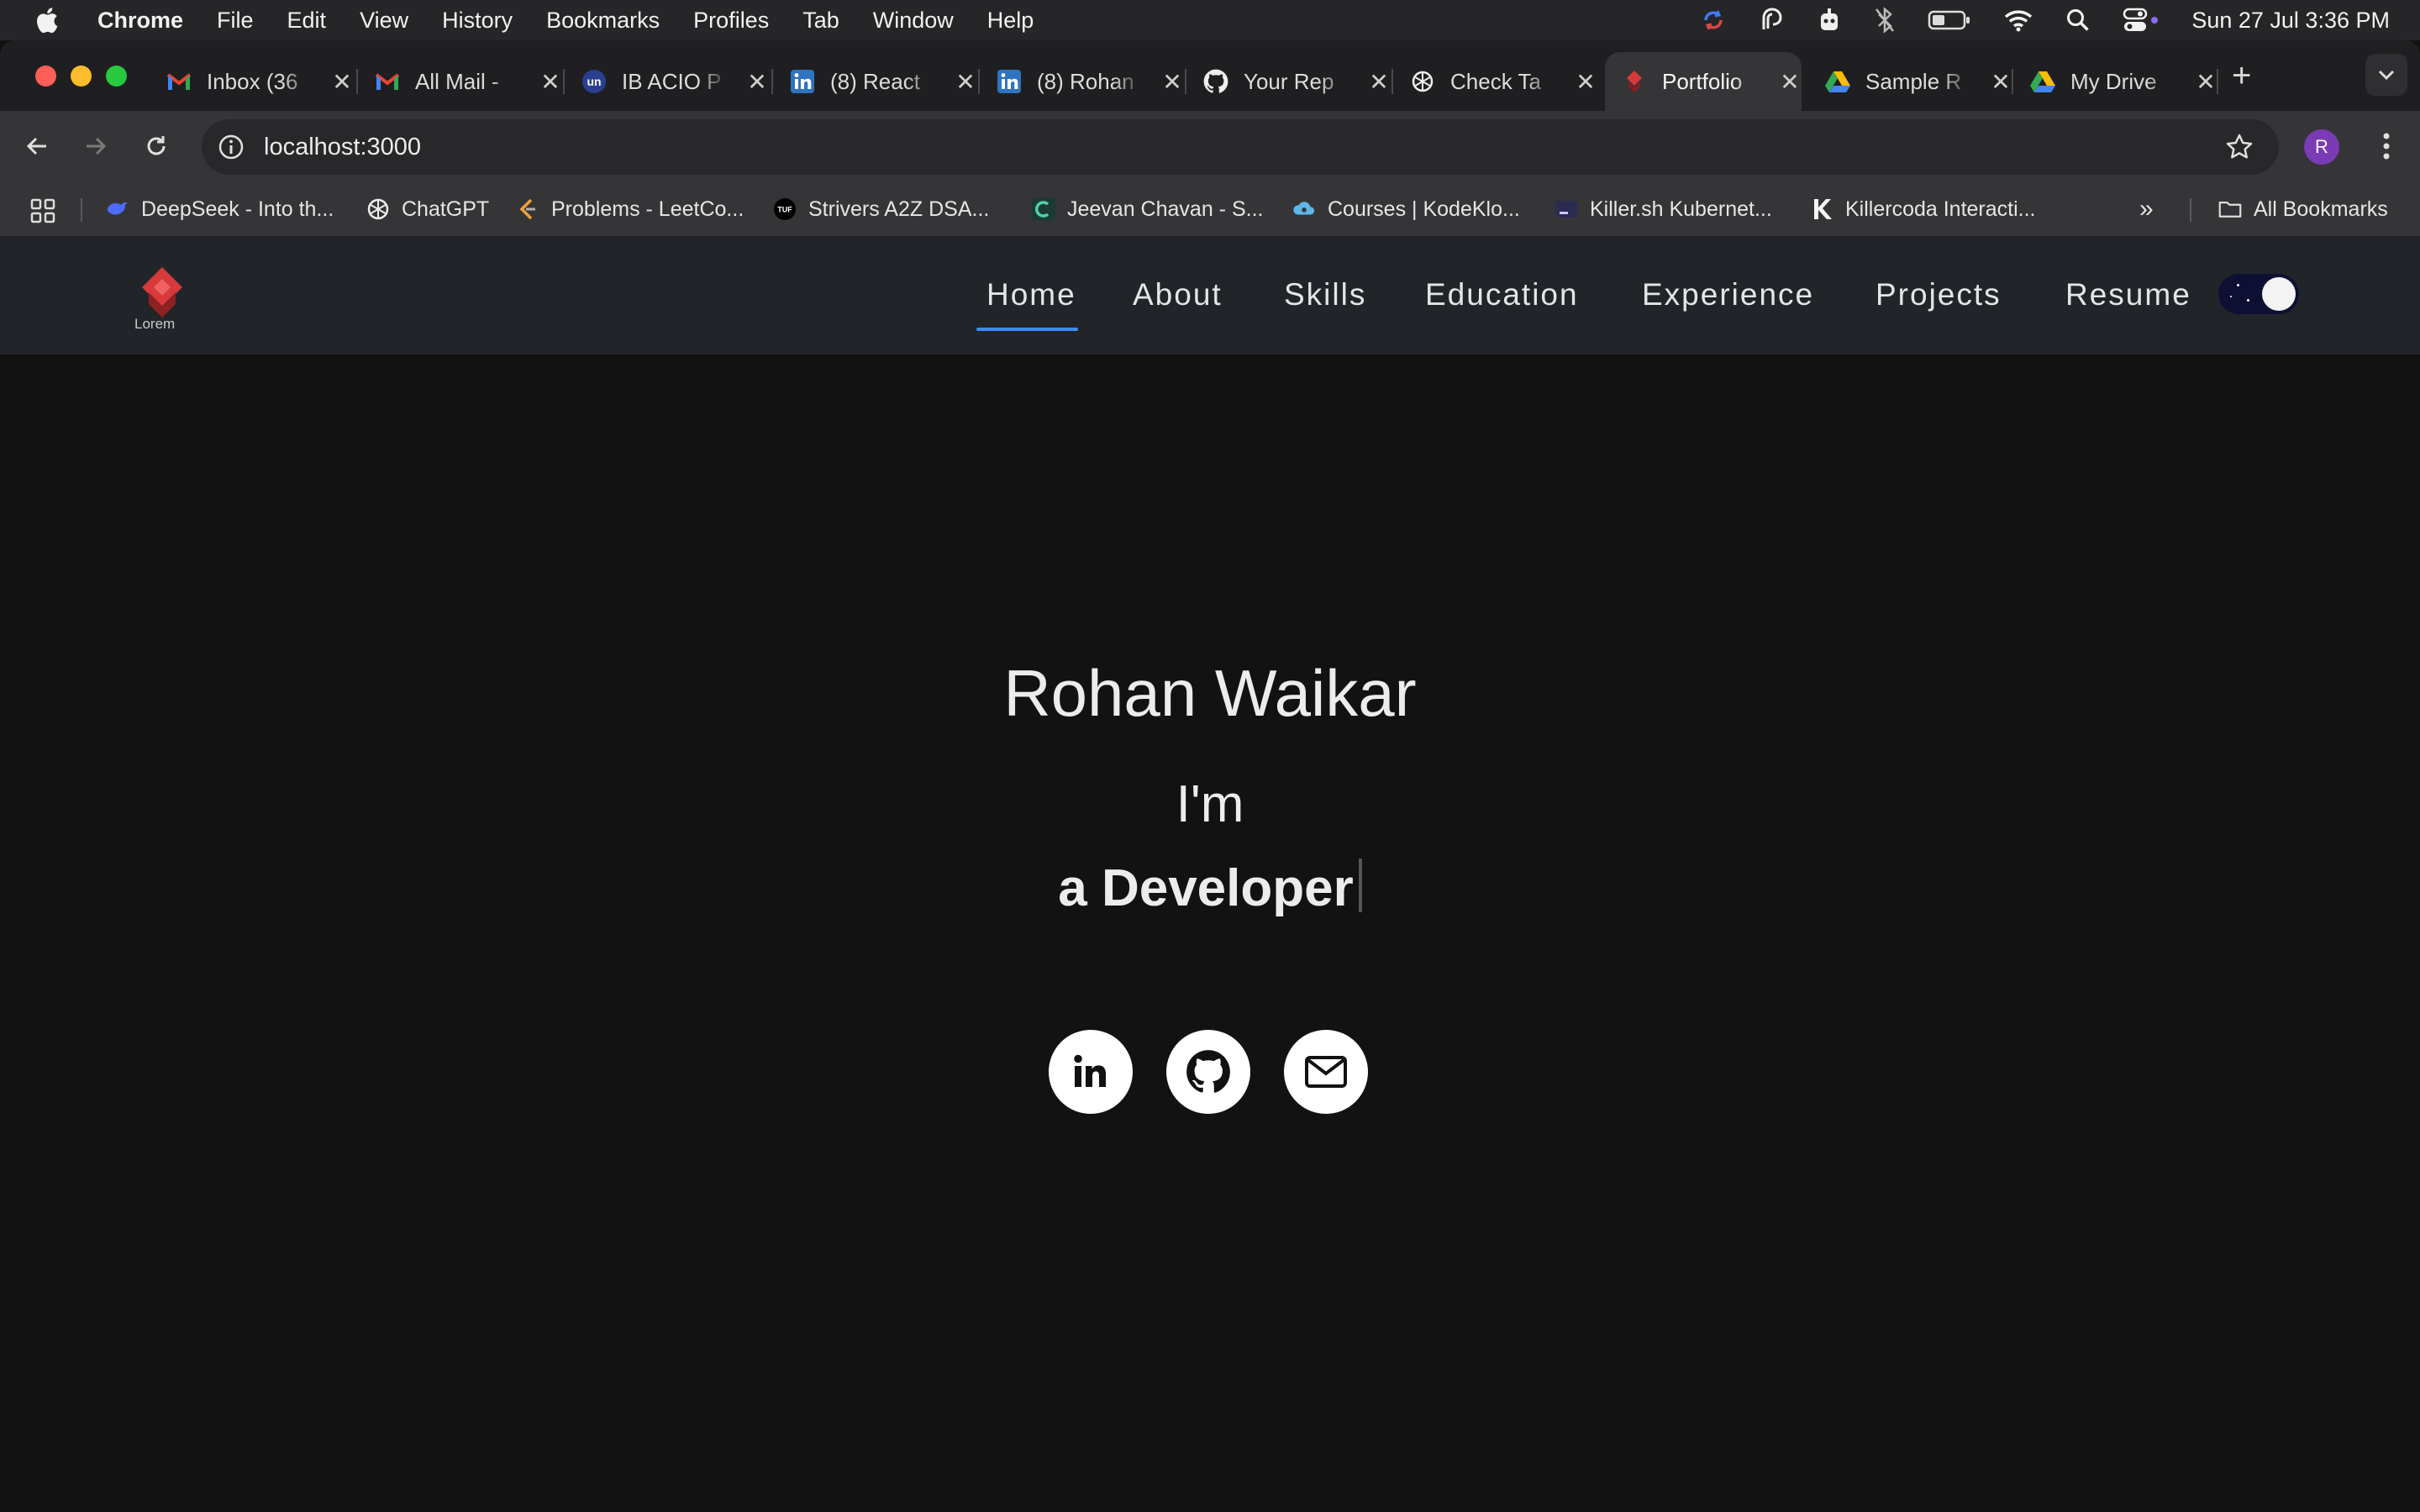 The width and height of the screenshot is (2420, 1512). Describe the element at coordinates (1326, 1072) in the screenshot. I see `email-button` at that location.